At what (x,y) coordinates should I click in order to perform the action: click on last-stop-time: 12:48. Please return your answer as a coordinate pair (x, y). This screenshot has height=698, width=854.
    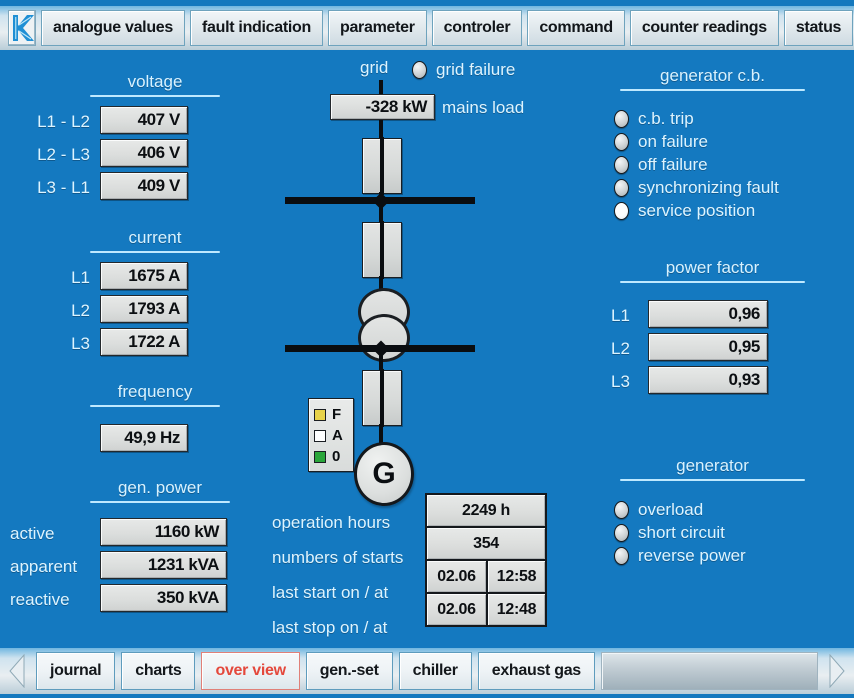
    Looking at the image, I should click on (515, 609).